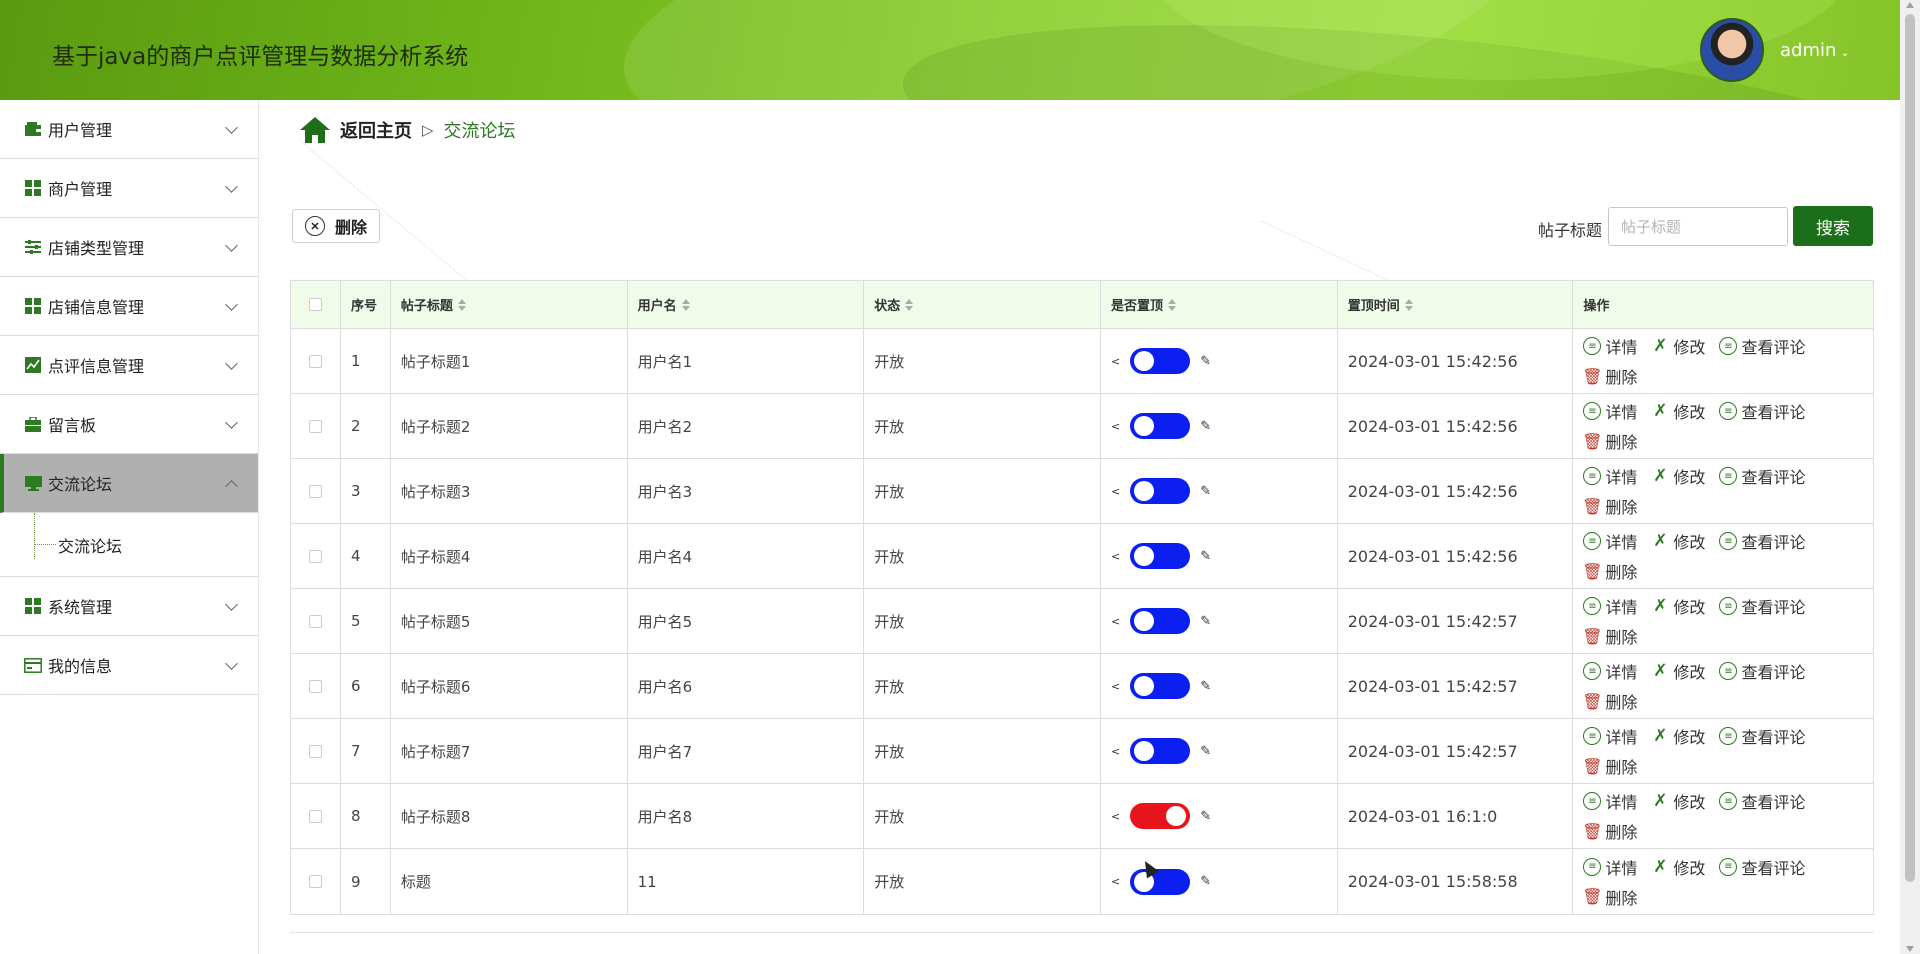 The width and height of the screenshot is (1920, 954). What do you see at coordinates (1144, 361) in the screenshot?
I see `toggle-knob` at bounding box center [1144, 361].